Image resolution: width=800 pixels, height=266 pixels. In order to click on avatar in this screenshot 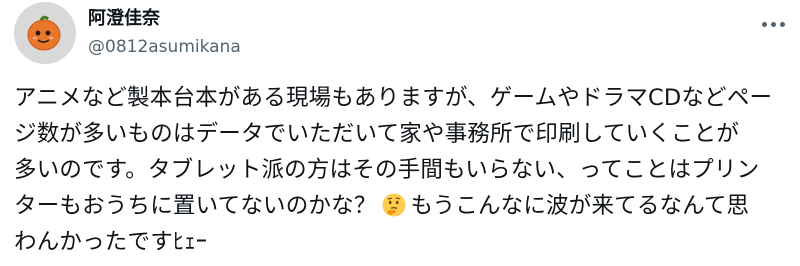, I will do `click(45, 33)`.